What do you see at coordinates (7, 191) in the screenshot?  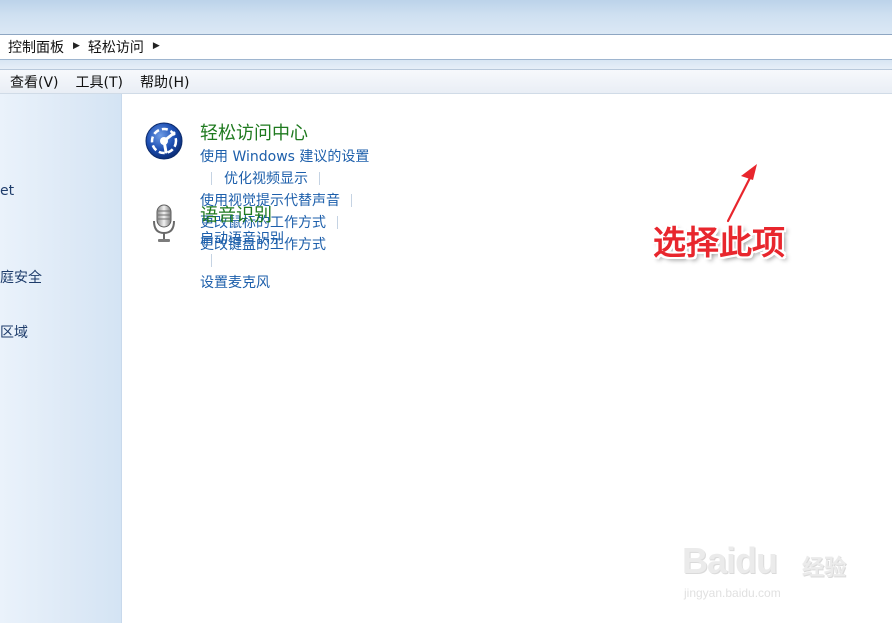 I see `sidebar-item-internet: et` at bounding box center [7, 191].